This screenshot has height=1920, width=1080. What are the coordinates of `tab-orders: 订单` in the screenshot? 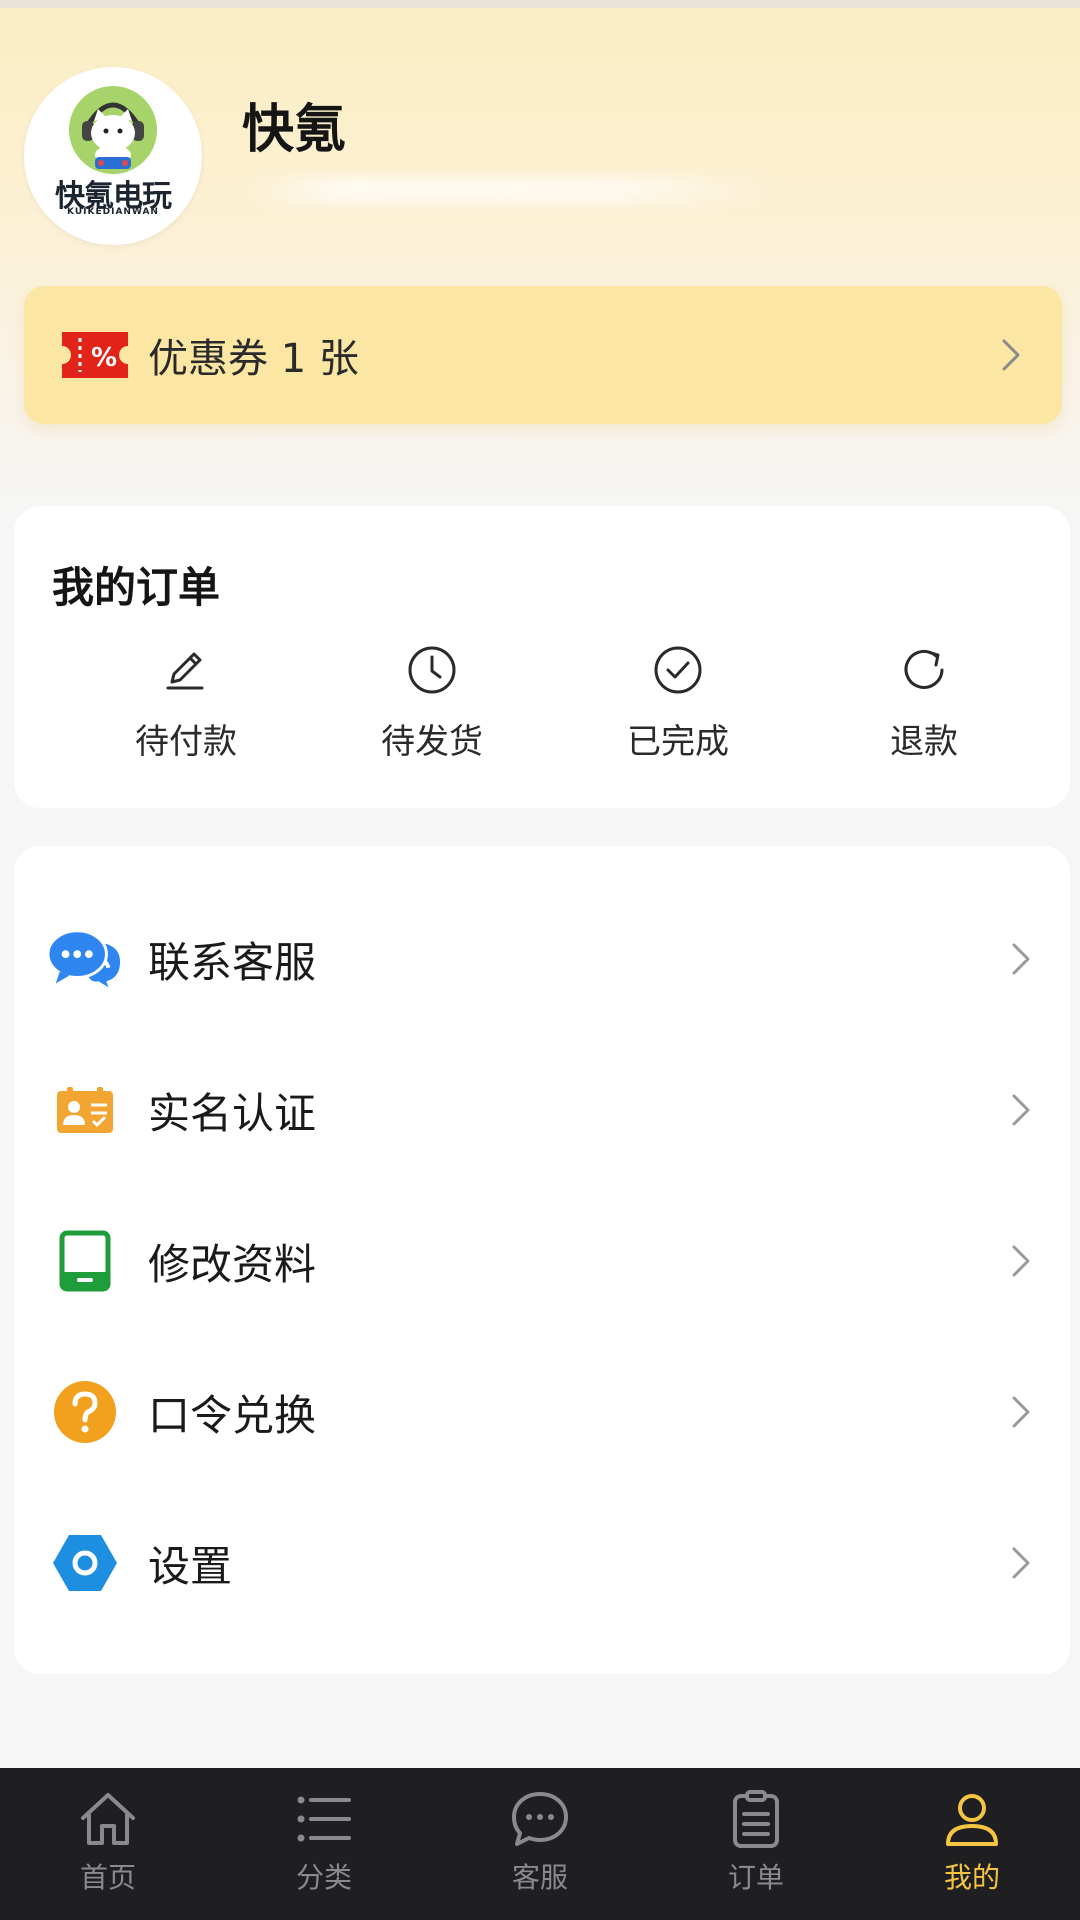 It's located at (756, 1844).